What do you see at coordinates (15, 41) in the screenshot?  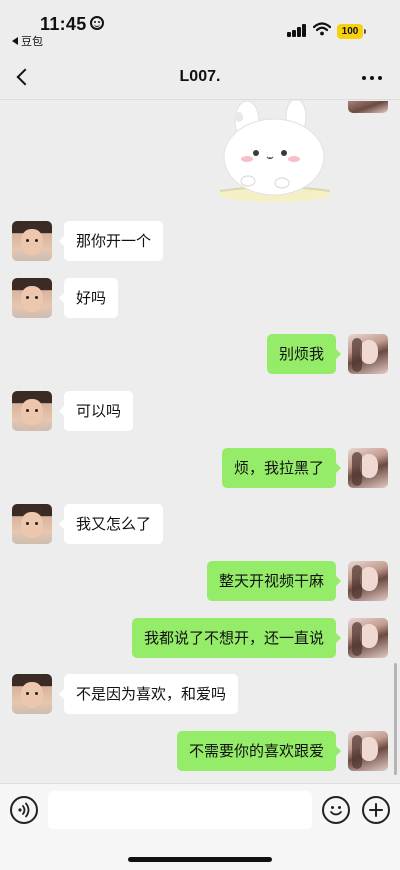 I see `back-triangle-icon` at bounding box center [15, 41].